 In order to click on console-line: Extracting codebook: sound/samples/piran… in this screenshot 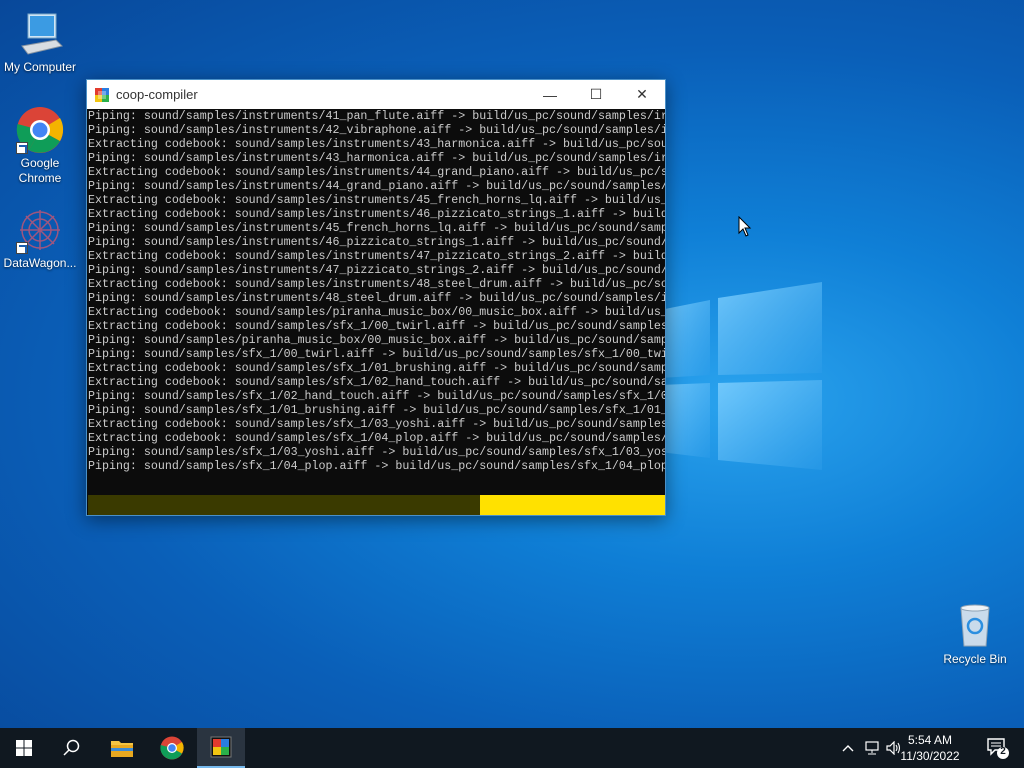, I will do `click(376, 312)`.